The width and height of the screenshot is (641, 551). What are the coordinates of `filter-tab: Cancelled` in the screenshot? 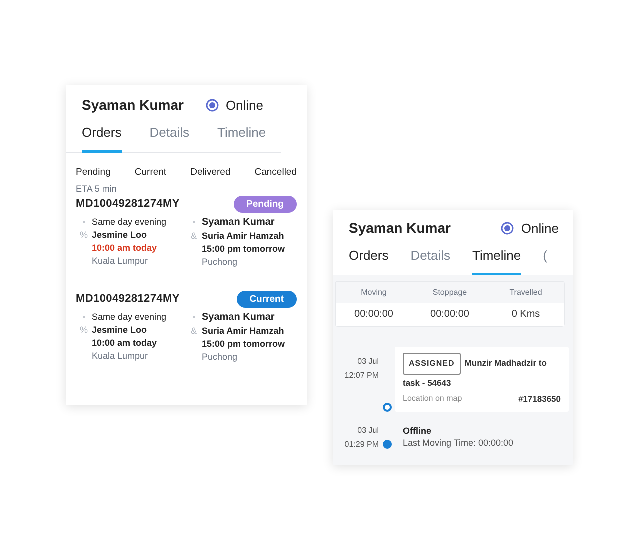 It's located at (275, 172).